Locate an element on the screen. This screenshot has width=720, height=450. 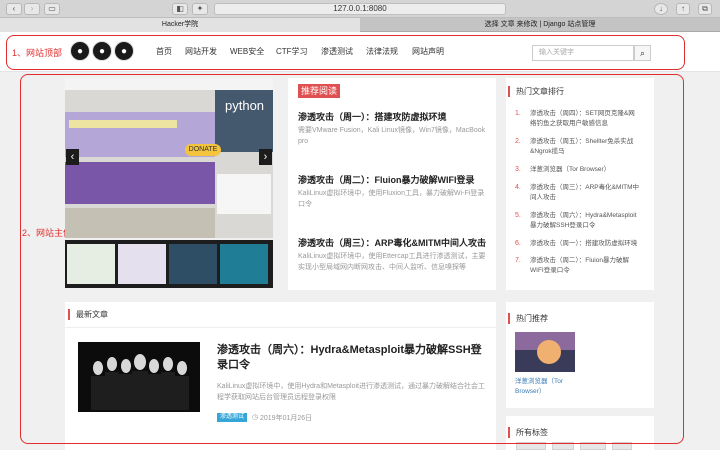
hot-article-item: 渗透攻击（周五）：Shellter免杀实战&Ngrok揽马 is located at coordinates (585, 147).